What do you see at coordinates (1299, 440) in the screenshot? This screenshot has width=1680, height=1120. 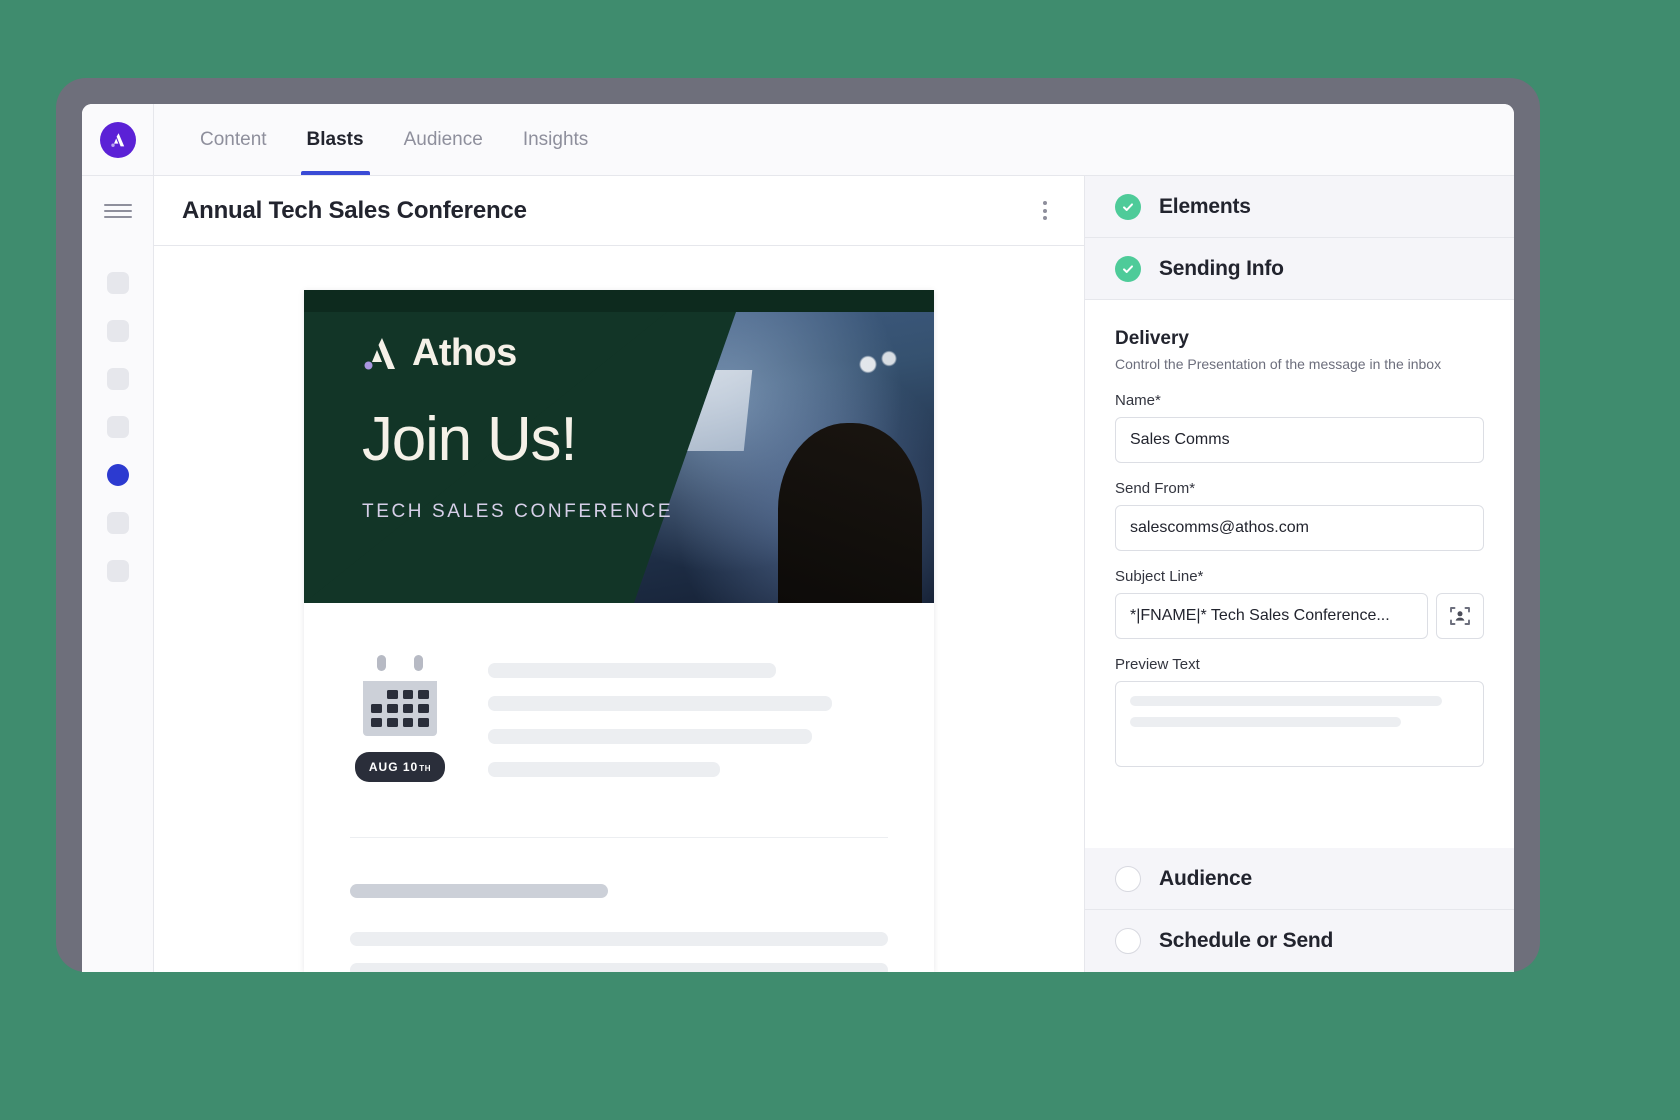 I see `name-input` at bounding box center [1299, 440].